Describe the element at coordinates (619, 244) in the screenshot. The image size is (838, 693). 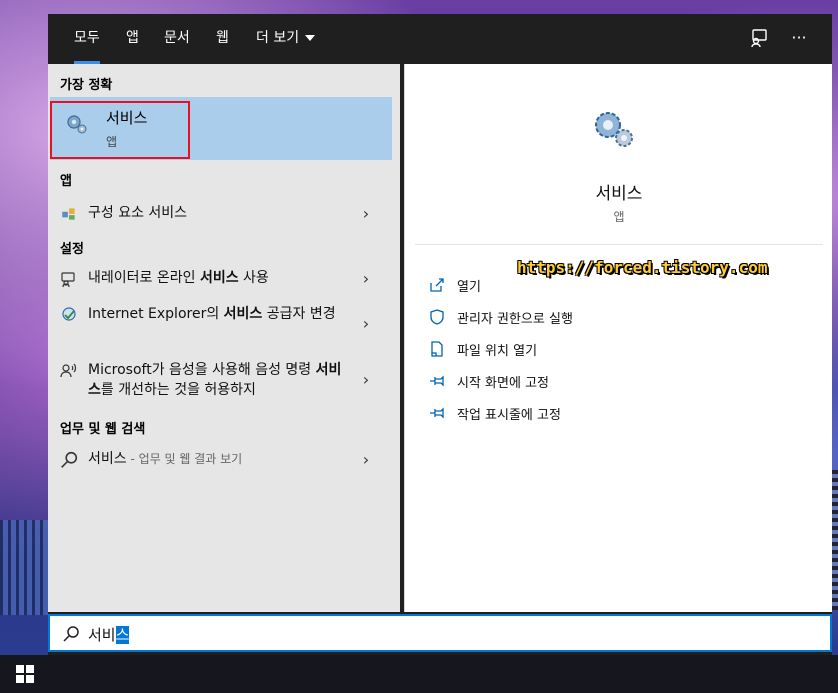
I see `divider` at that location.